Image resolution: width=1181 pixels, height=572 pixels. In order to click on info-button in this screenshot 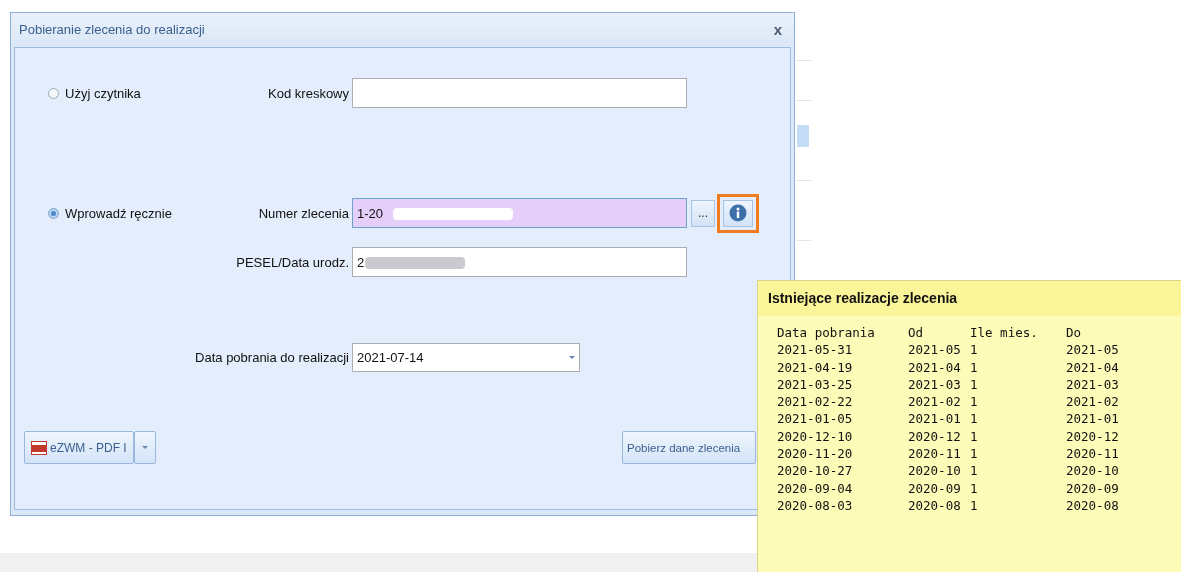, I will do `click(738, 213)`.